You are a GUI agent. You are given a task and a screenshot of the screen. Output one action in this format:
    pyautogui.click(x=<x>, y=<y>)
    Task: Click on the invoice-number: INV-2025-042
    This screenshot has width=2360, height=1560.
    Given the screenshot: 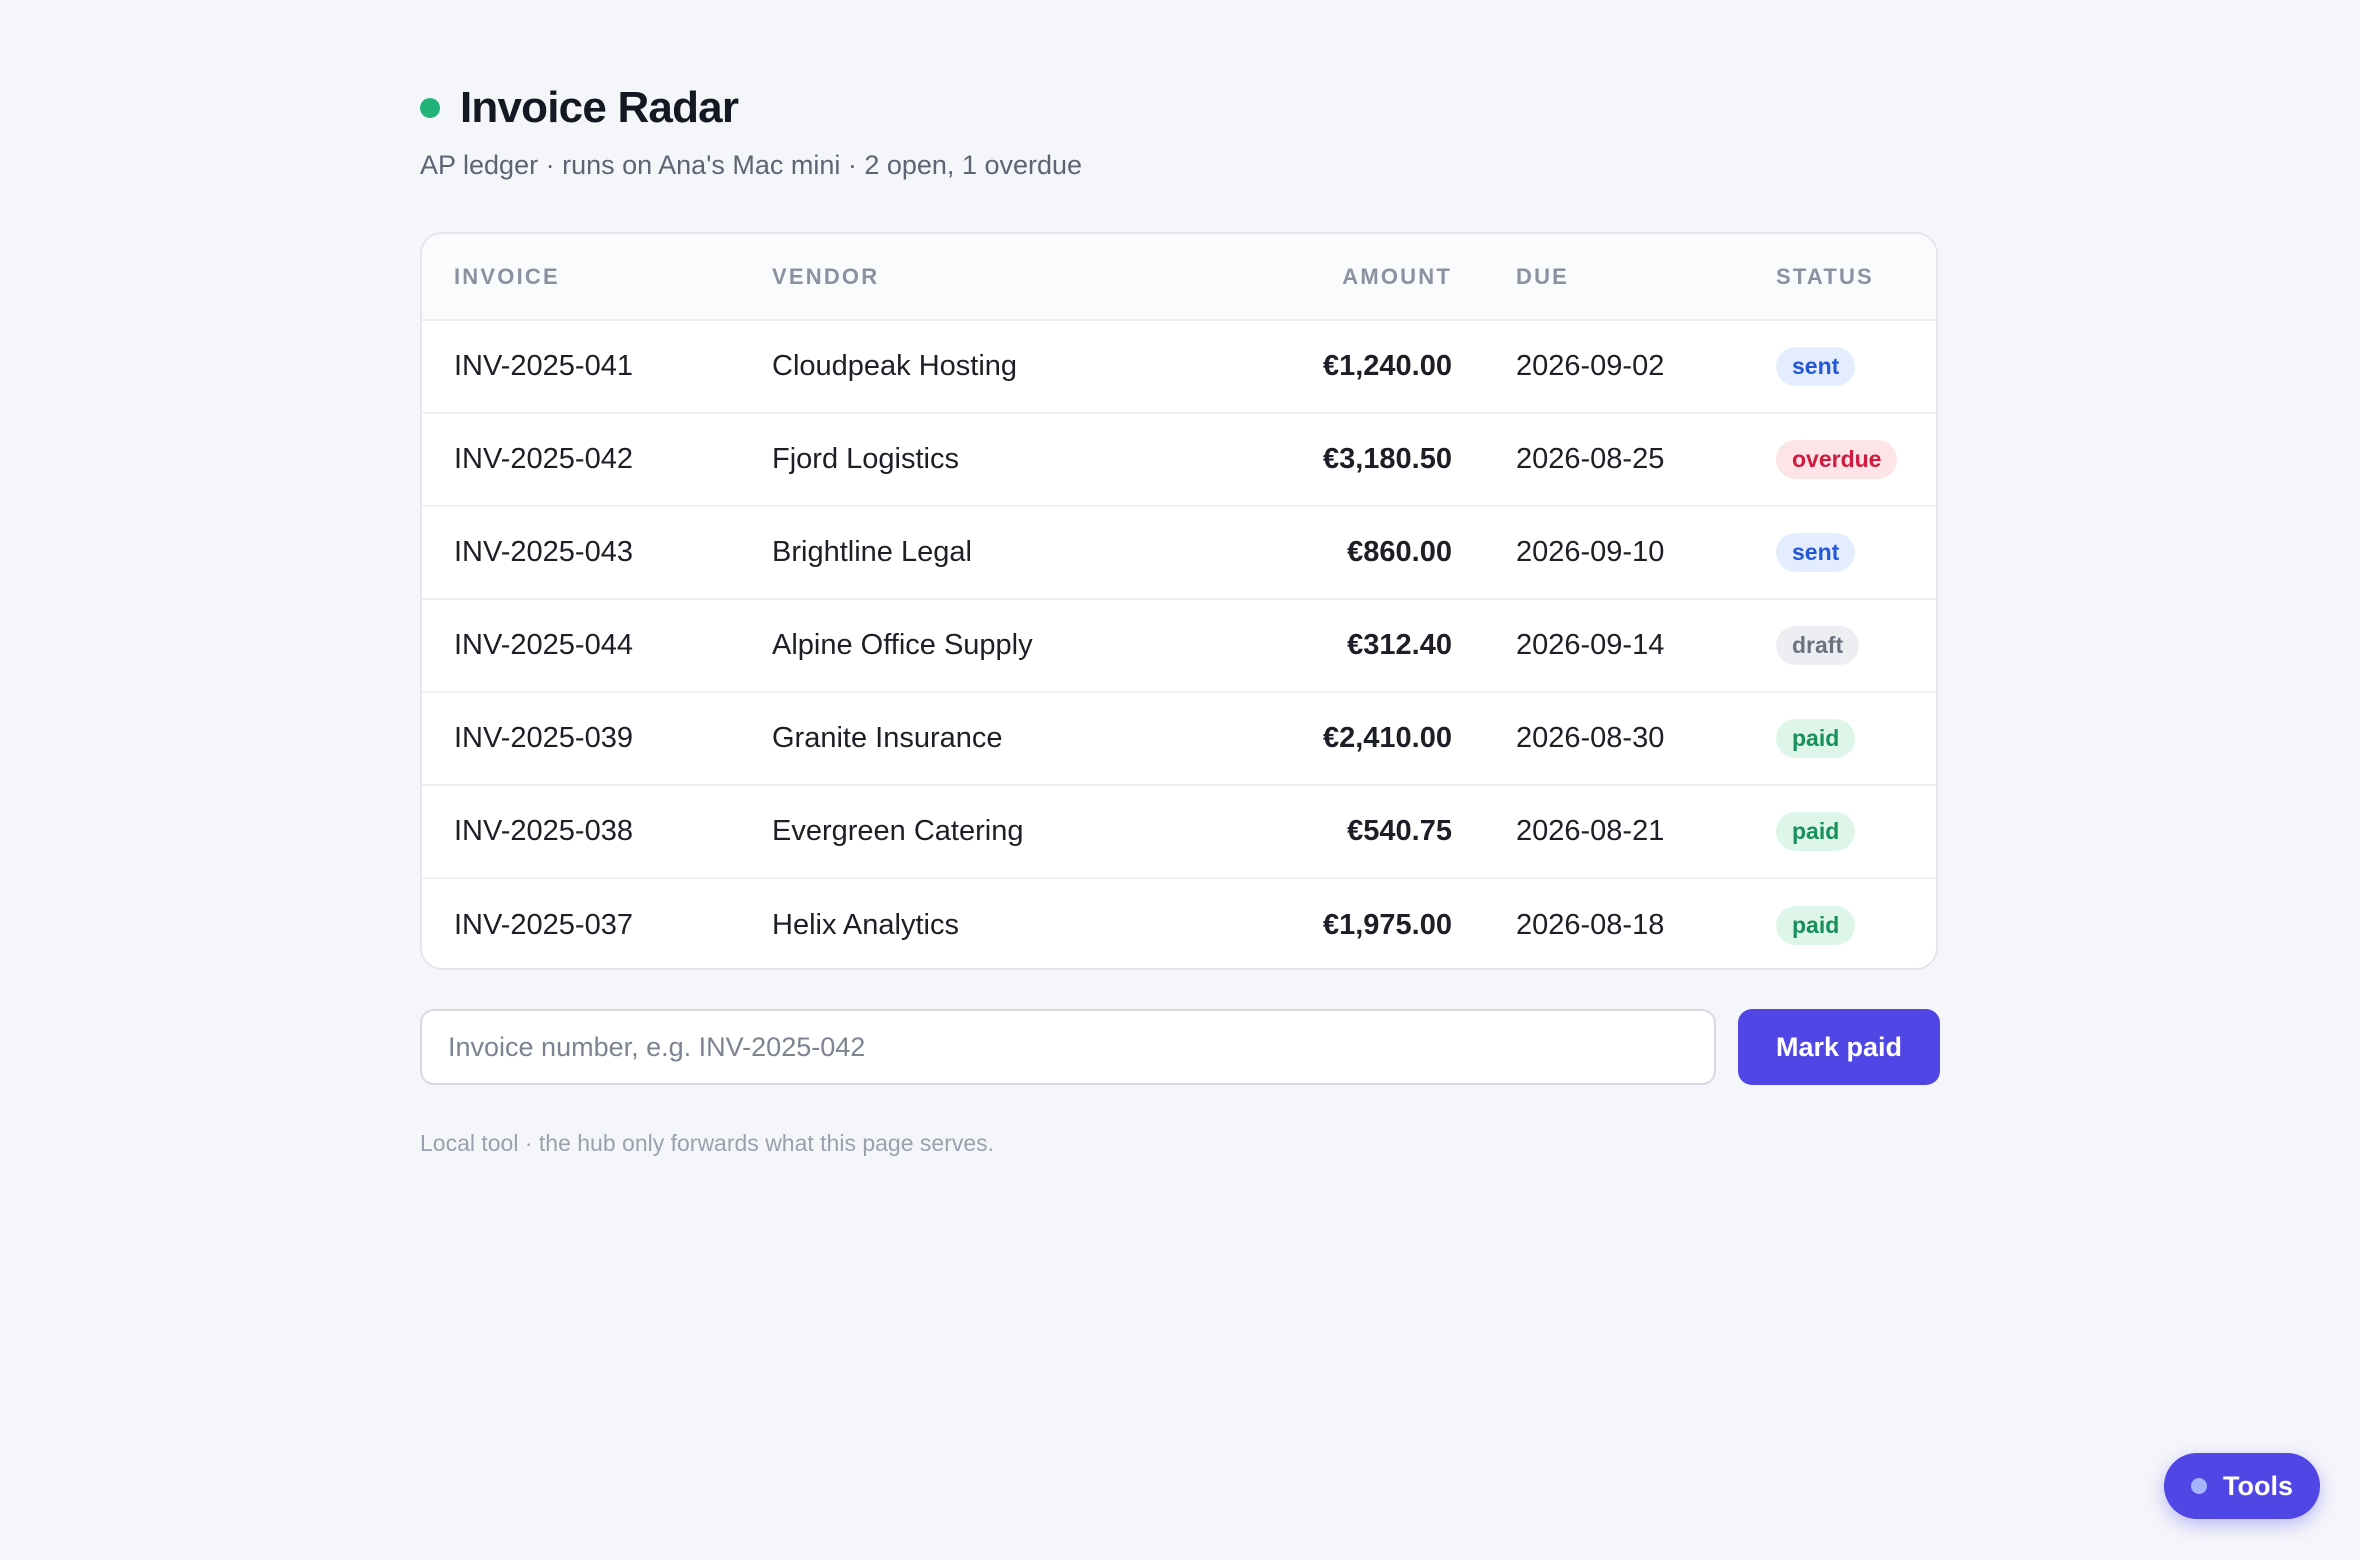 What is the action you would take?
    pyautogui.click(x=597, y=459)
    